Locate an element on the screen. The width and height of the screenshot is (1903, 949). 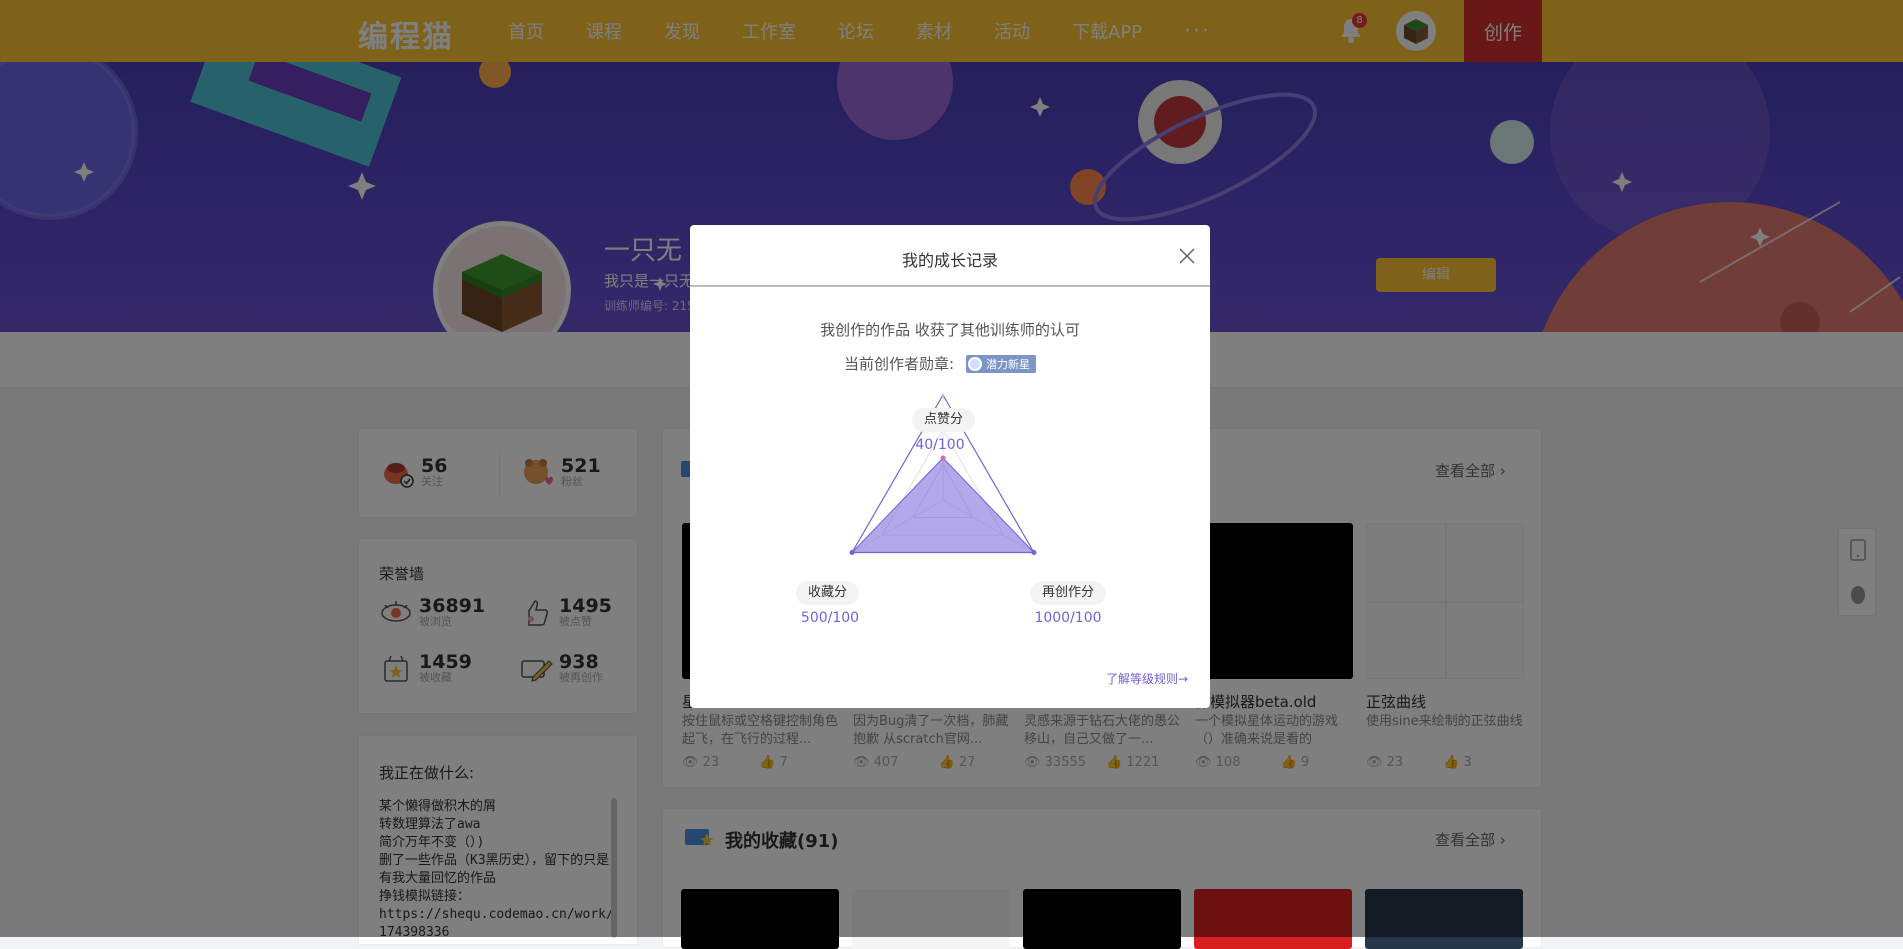
axis-value-remix: 1000/100 is located at coordinates (1068, 618).